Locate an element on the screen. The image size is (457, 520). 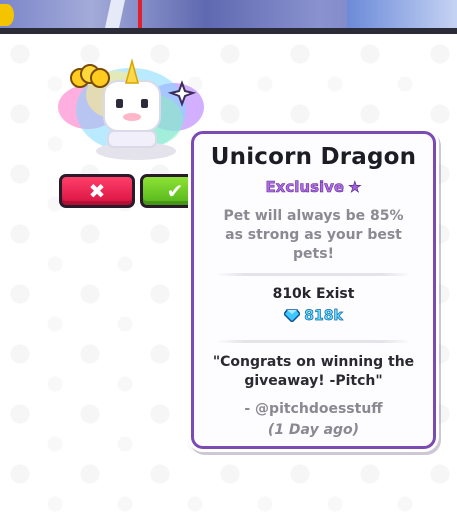
decline-button: ✖ is located at coordinates (97, 191).